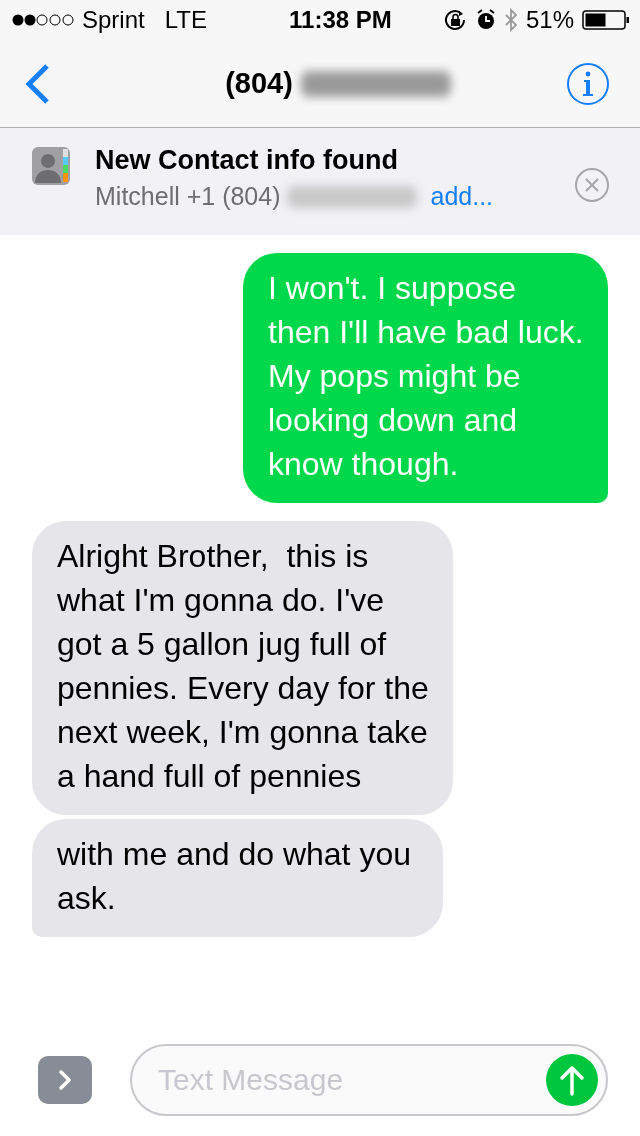 The image size is (640, 1136). Describe the element at coordinates (592, 185) in the screenshot. I see `close-icon` at that location.